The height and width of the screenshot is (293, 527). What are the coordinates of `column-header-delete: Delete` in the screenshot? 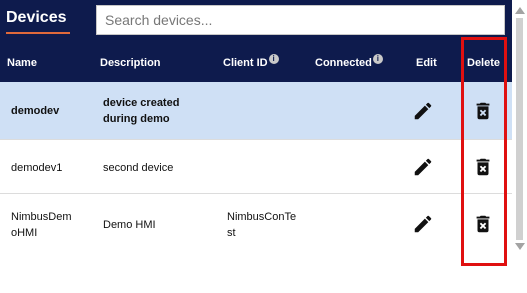 It's located at (484, 63).